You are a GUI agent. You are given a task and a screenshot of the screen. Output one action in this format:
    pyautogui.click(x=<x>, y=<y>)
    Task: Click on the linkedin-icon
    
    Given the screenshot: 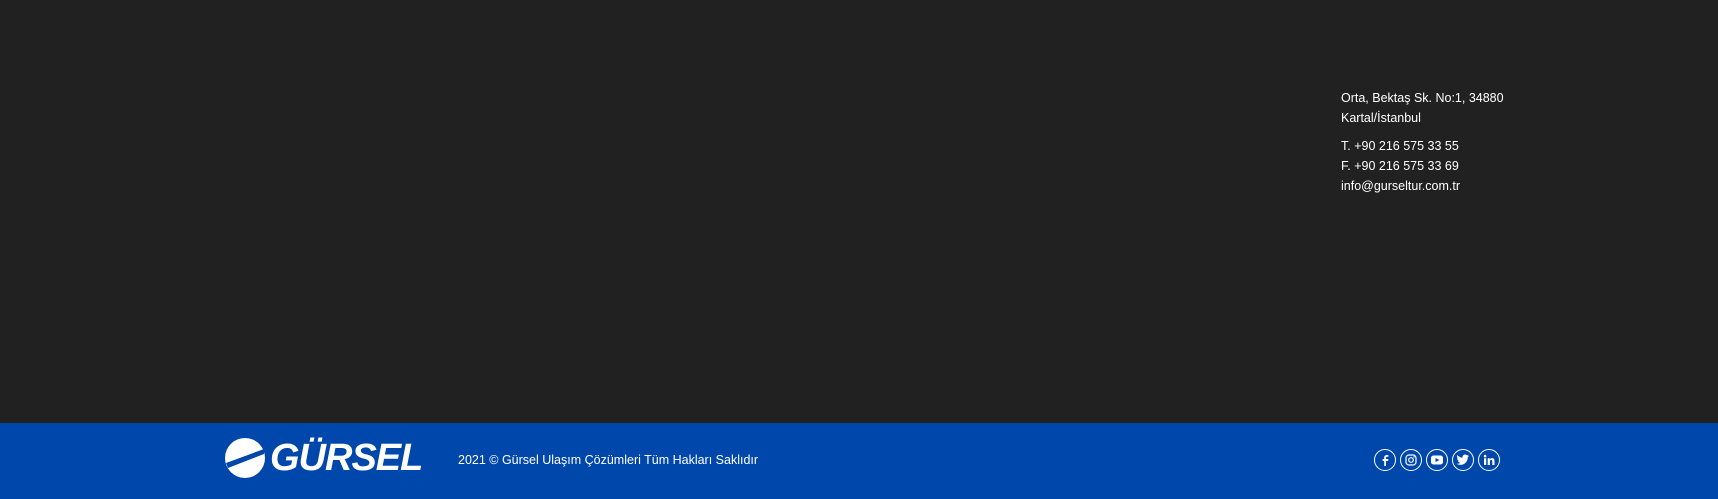 What is the action you would take?
    pyautogui.click(x=1489, y=459)
    